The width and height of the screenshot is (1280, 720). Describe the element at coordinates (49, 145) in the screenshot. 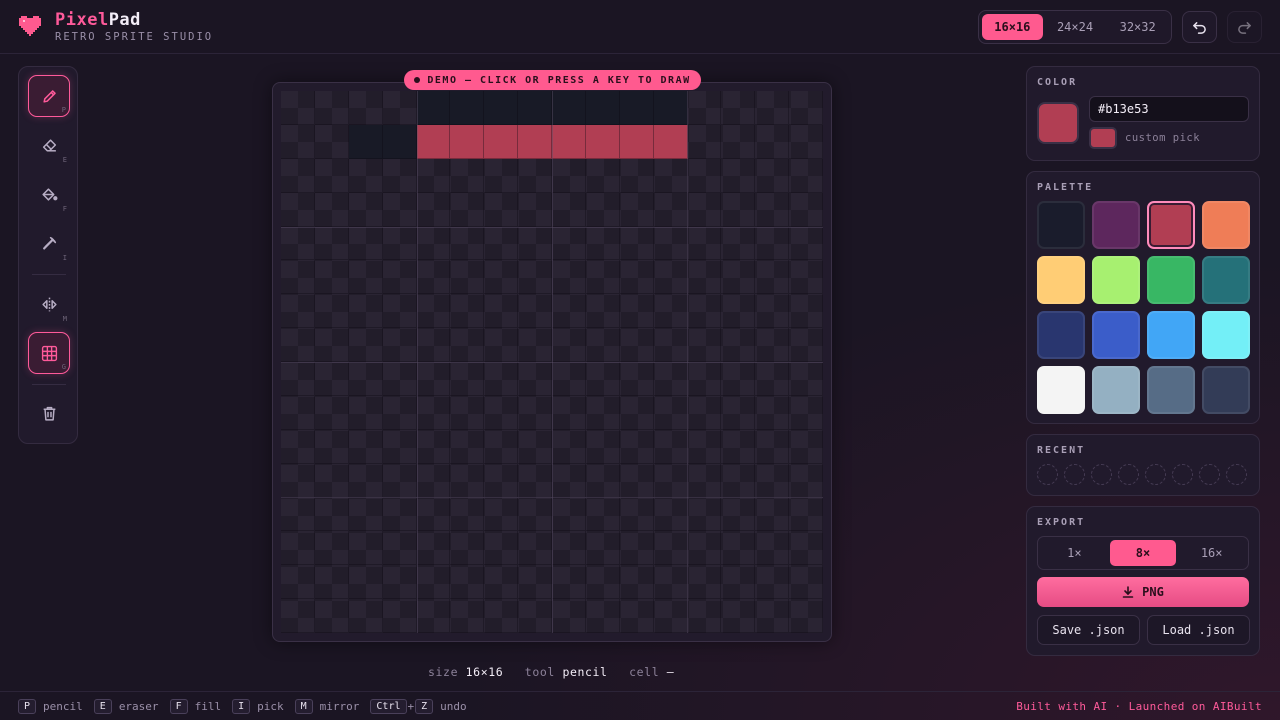

I see `eraser-tool-button: E` at that location.